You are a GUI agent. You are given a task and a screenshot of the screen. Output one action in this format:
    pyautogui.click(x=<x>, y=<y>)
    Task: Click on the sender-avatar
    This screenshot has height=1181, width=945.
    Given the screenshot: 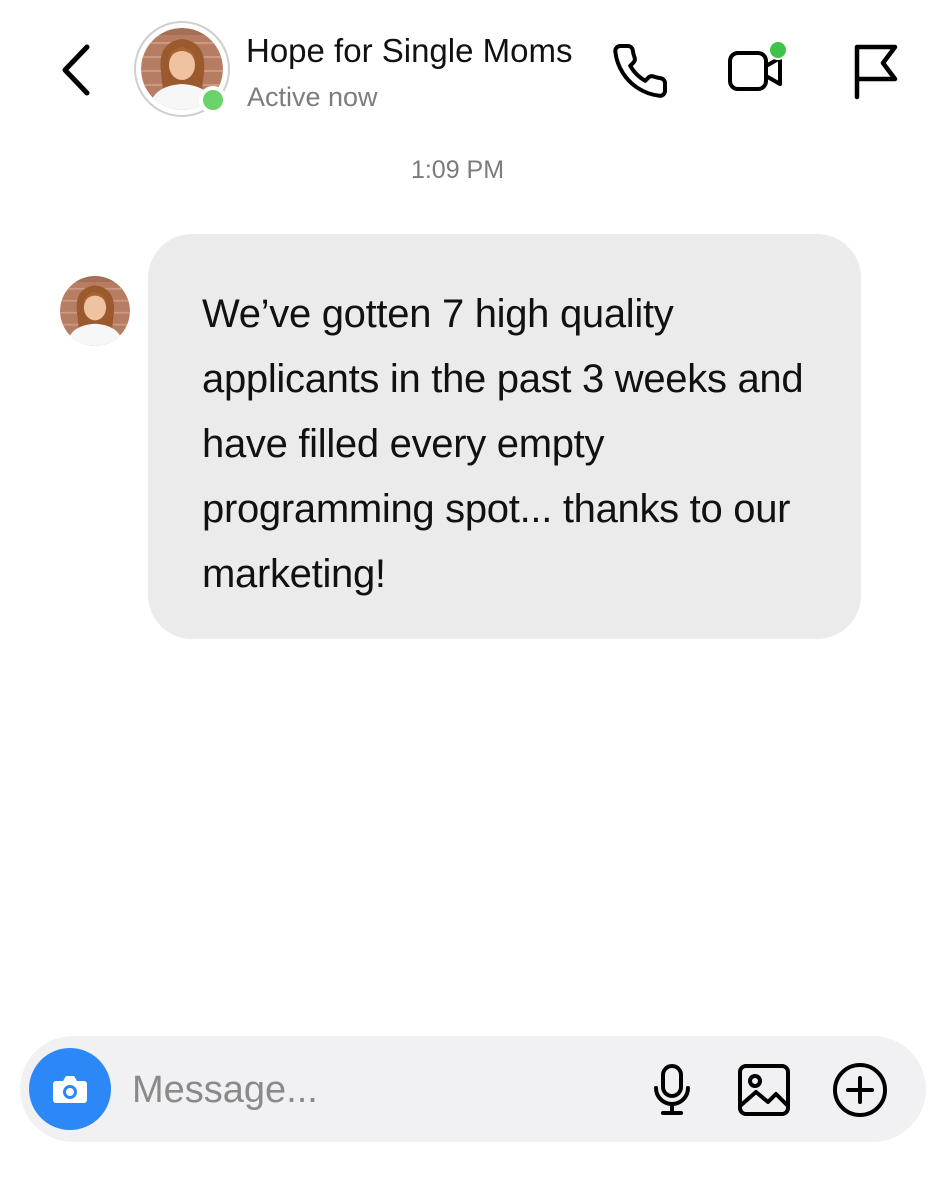 What is the action you would take?
    pyautogui.click(x=95, y=311)
    